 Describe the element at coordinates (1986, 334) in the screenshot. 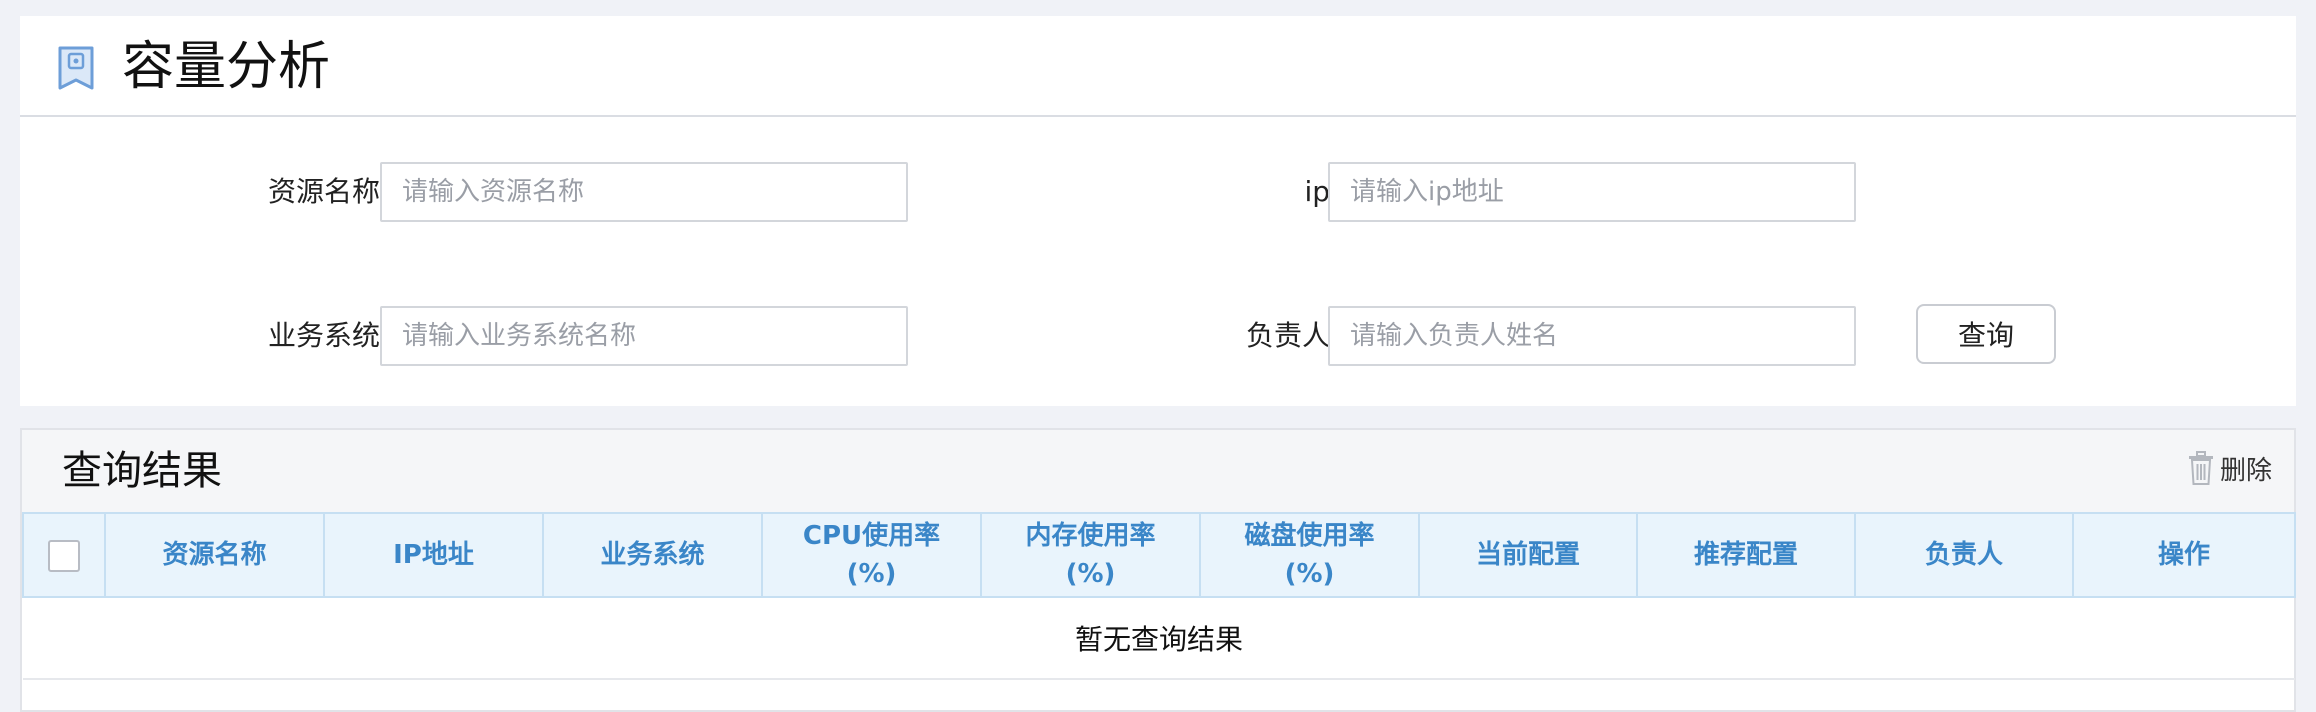

I see `query-button: 查询` at that location.